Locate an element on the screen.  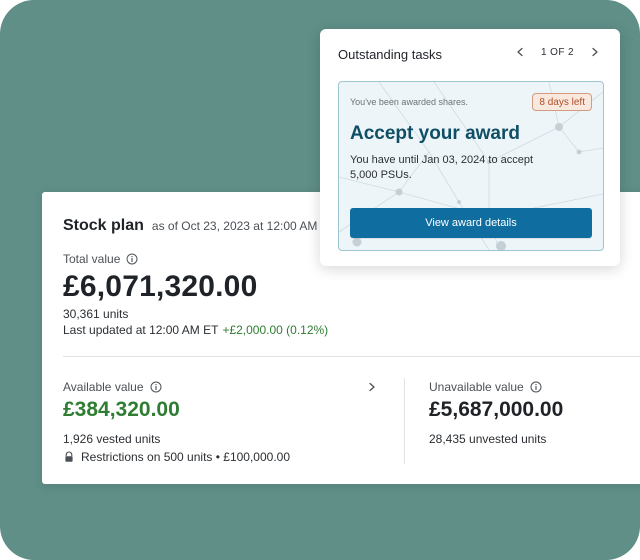
tasks-pager: 1 OF 2 is located at coordinates (557, 52).